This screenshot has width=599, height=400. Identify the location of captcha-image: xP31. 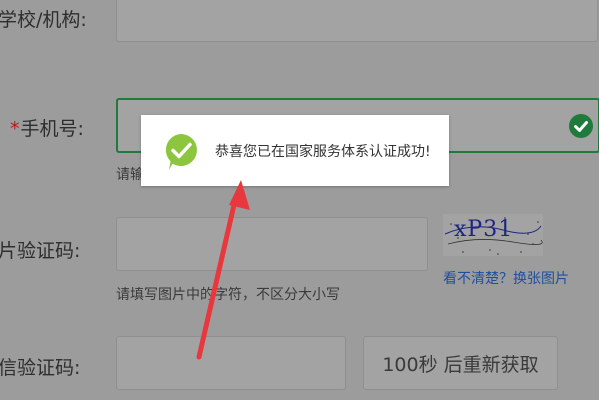
(493, 235).